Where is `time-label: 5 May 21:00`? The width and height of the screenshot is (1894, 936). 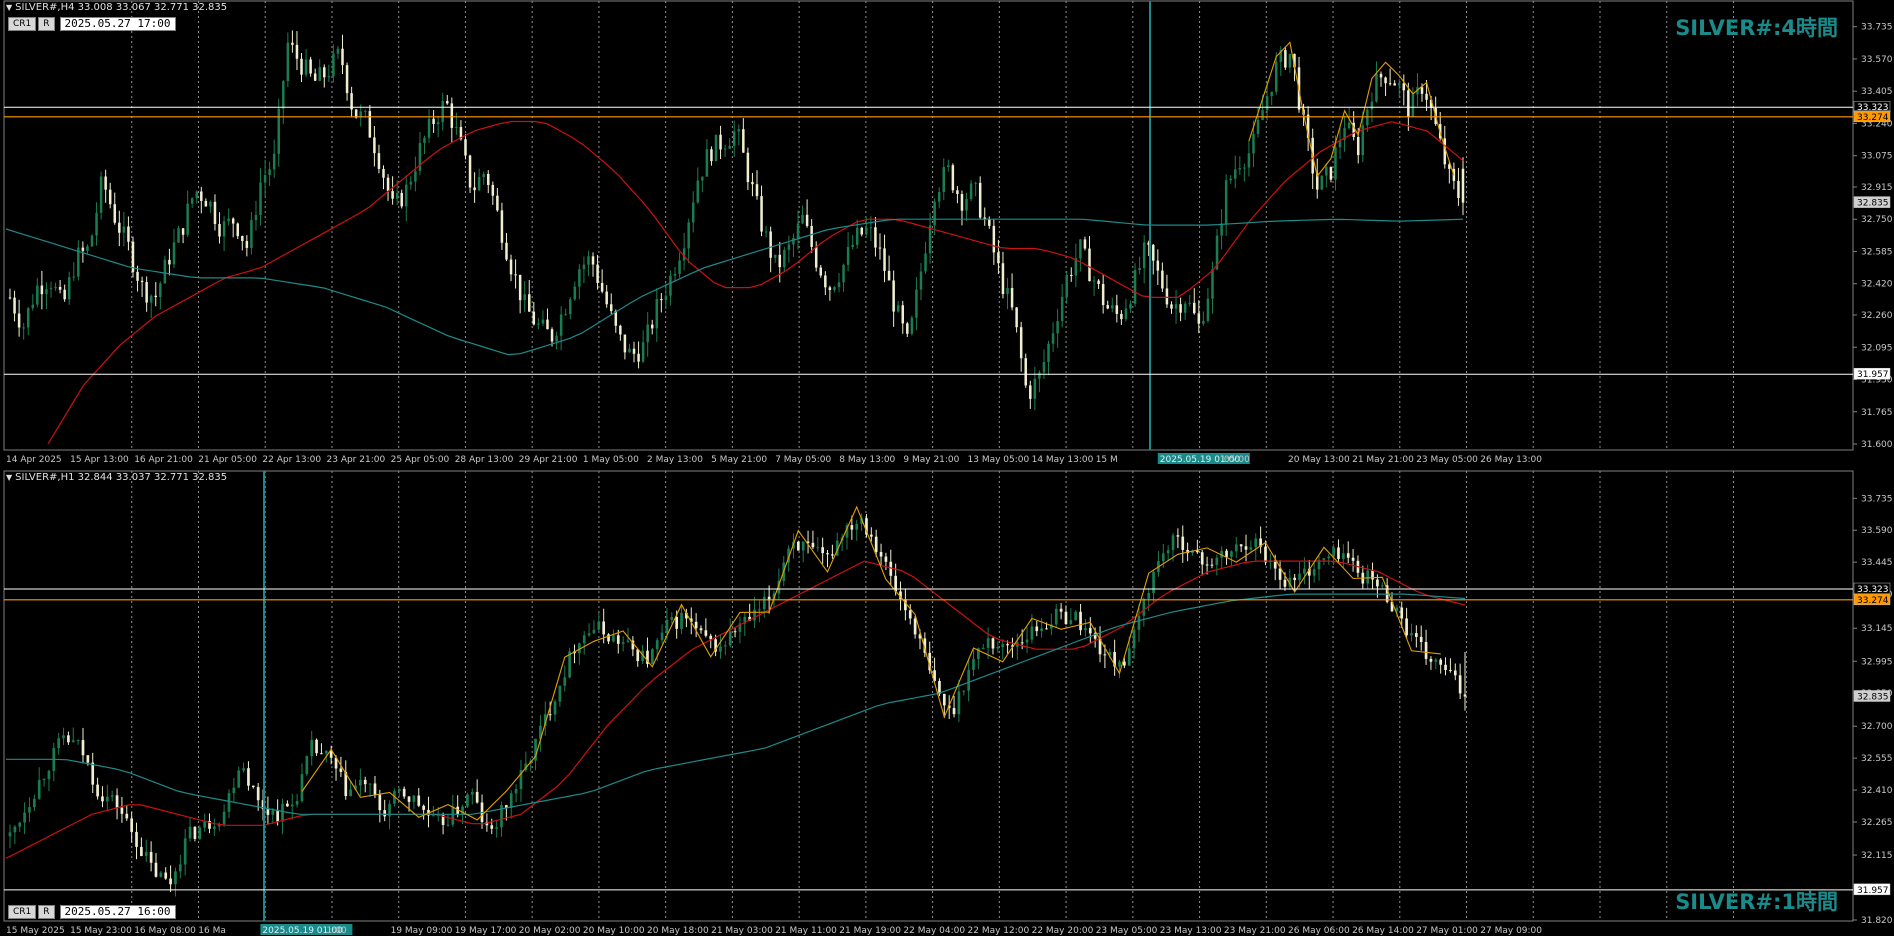
time-label: 5 May 21:00 is located at coordinates (739, 460).